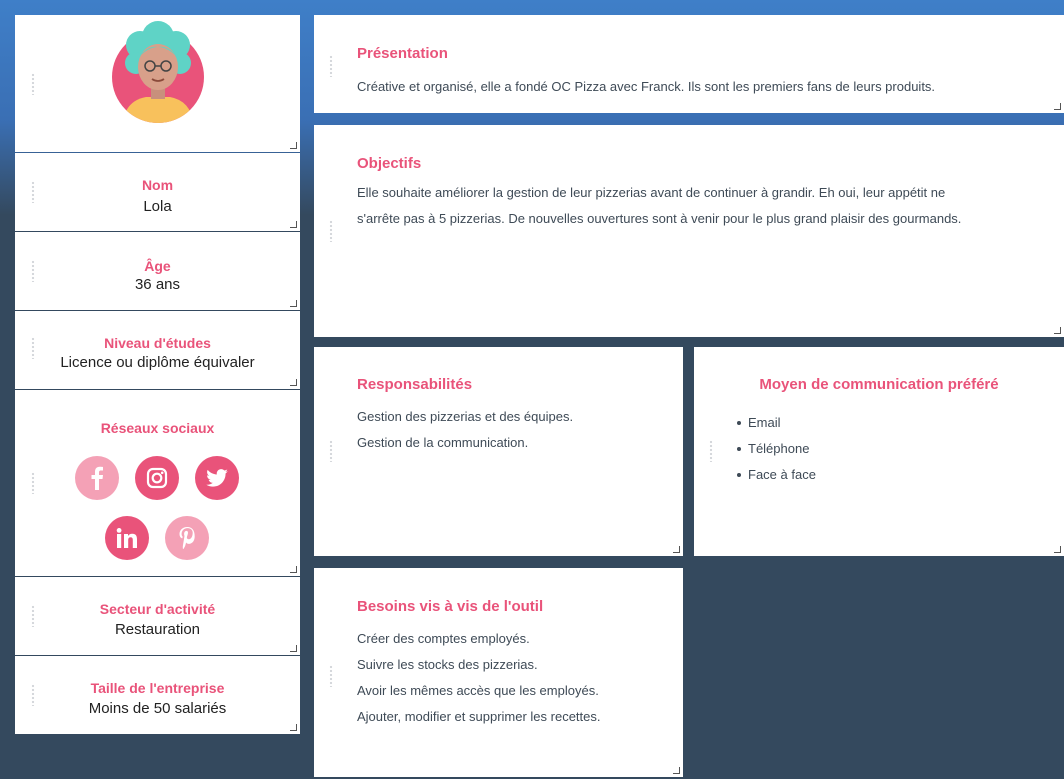 The width and height of the screenshot is (1064, 779). Describe the element at coordinates (775, 423) in the screenshot. I see `list-item: Email` at that location.